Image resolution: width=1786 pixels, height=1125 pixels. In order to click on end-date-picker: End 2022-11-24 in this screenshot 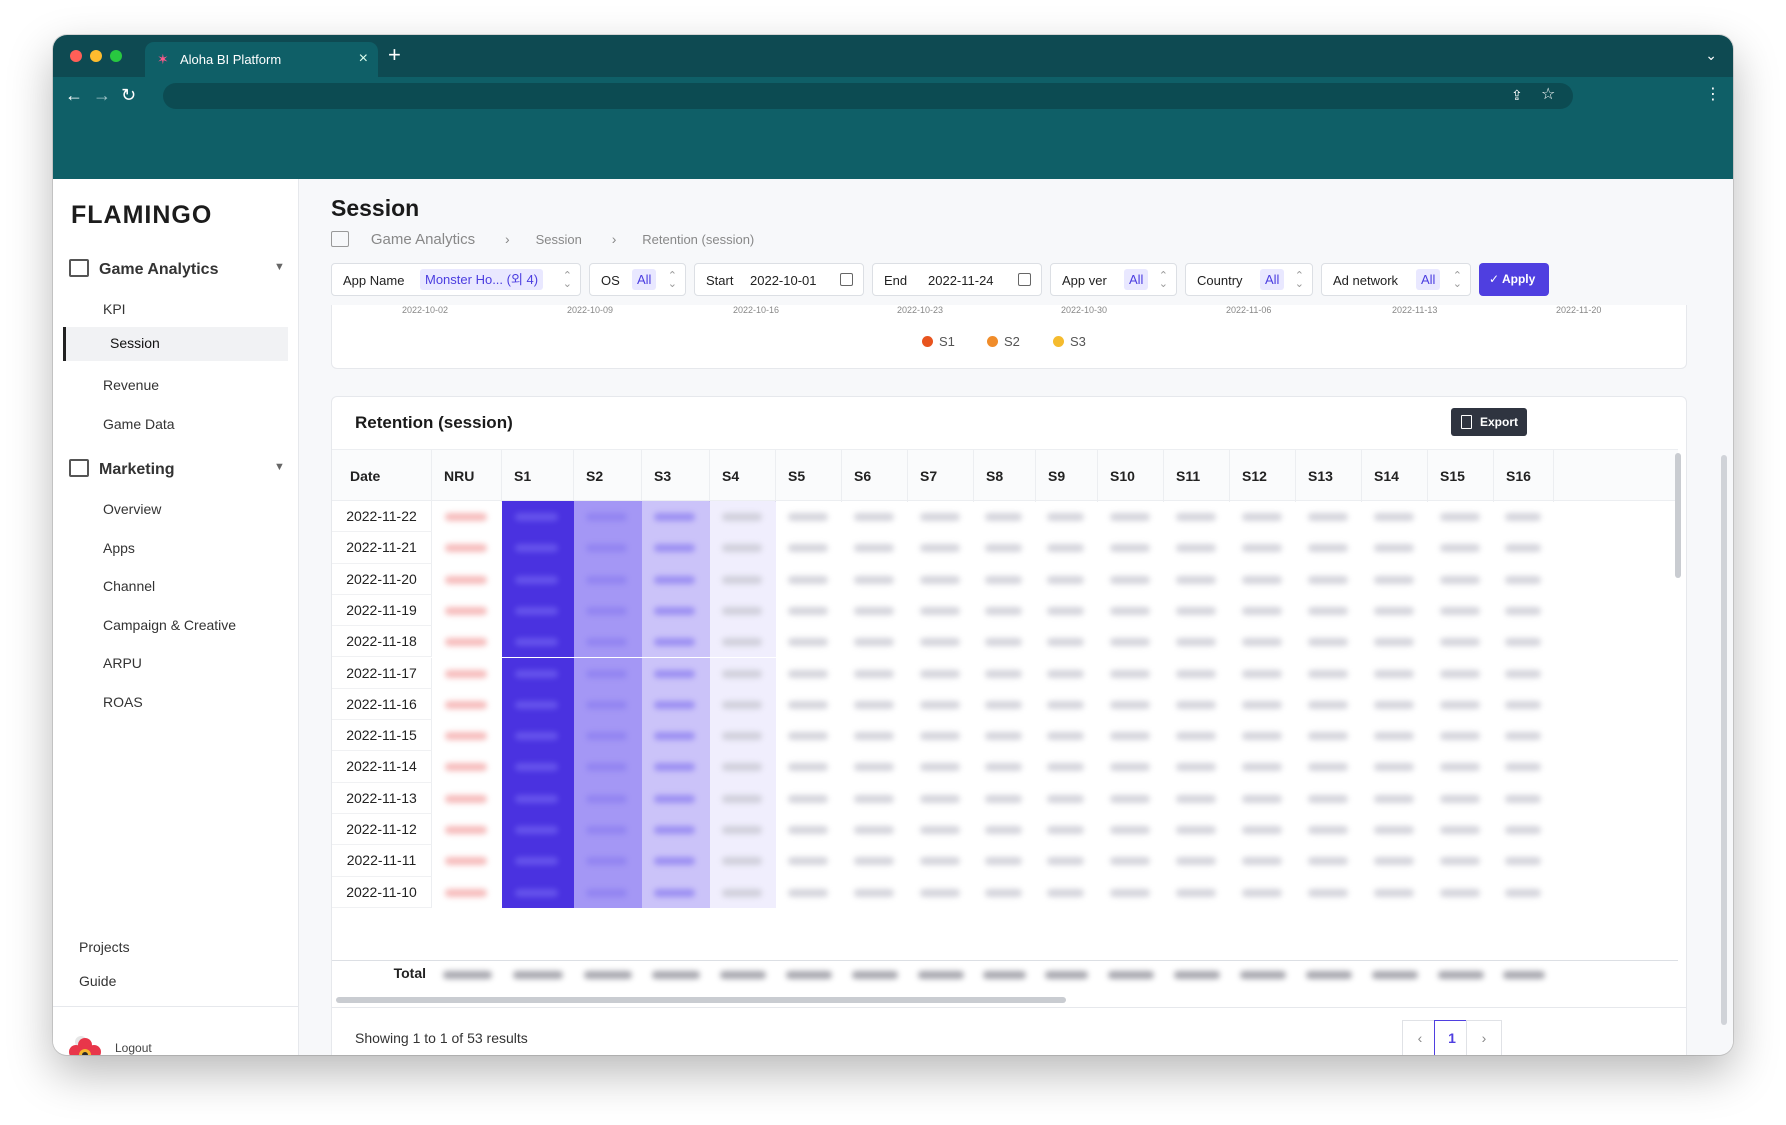, I will do `click(957, 279)`.